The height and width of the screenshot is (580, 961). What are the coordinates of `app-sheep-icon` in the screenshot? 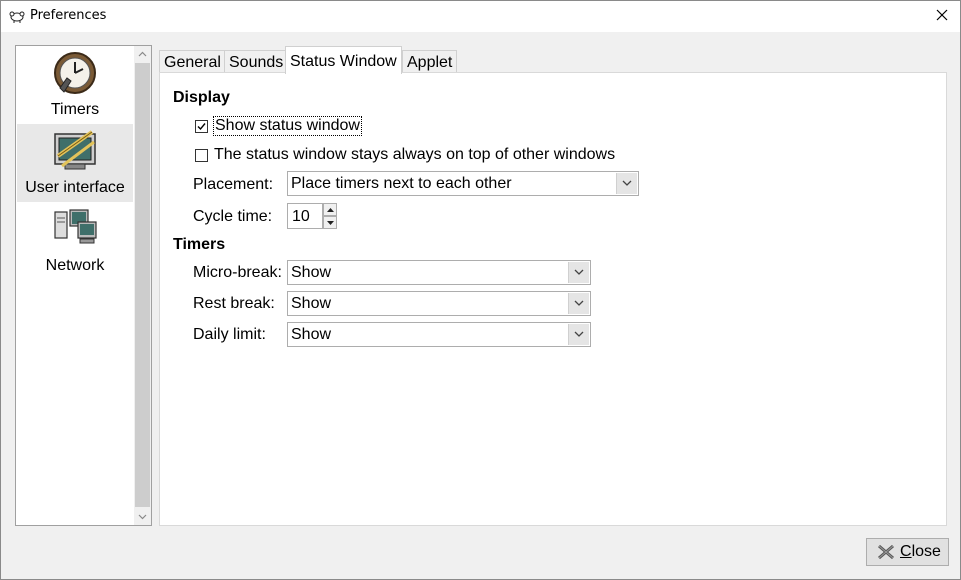 It's located at (17, 16).